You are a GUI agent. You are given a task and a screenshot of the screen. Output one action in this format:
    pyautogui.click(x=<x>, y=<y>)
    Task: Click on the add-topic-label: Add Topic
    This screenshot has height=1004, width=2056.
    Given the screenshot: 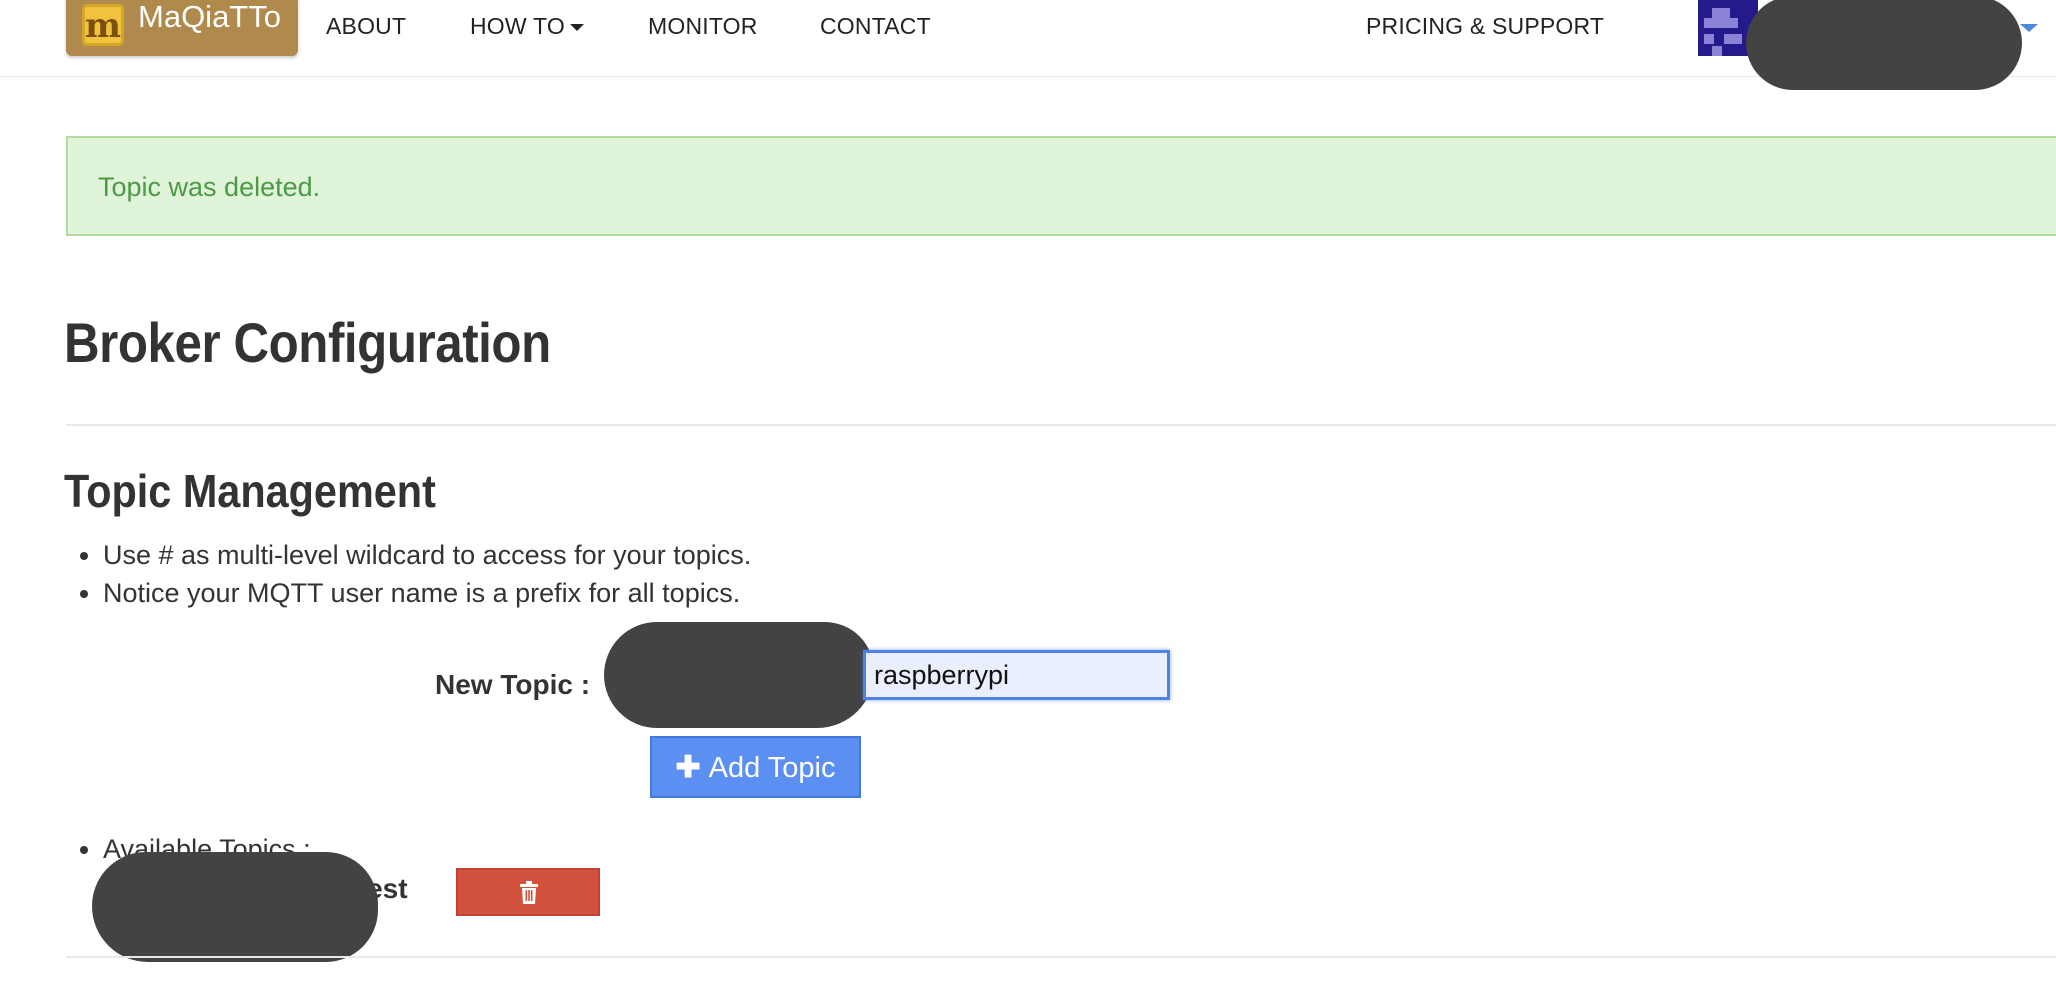 What is the action you would take?
    pyautogui.click(x=772, y=767)
    